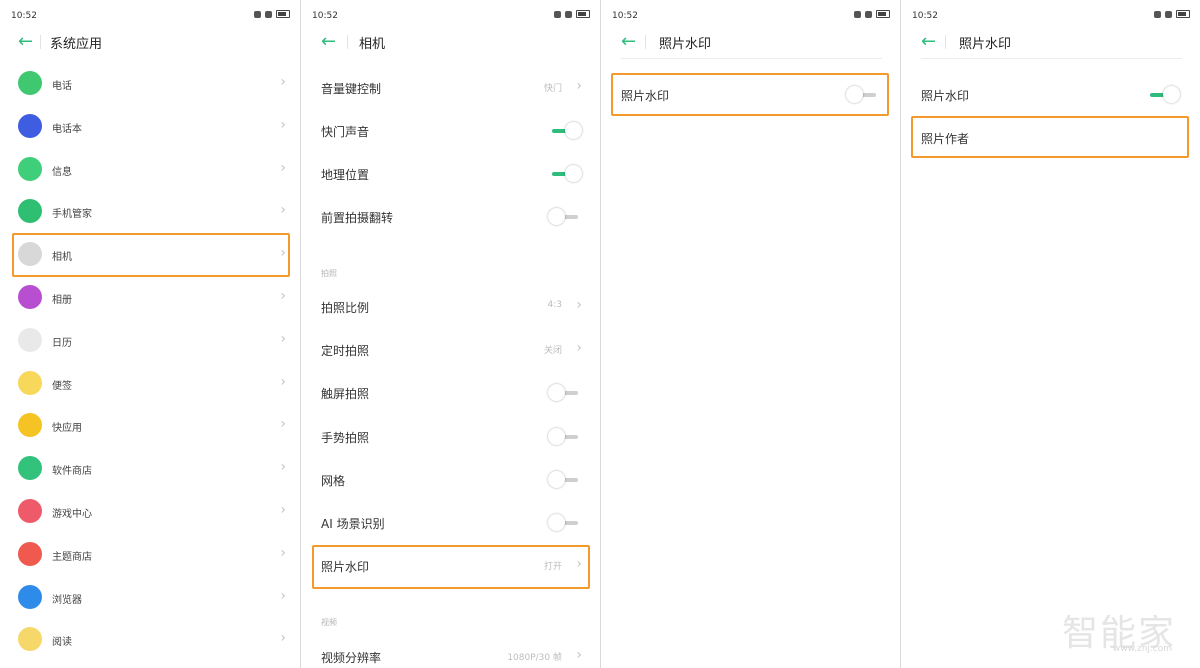 Image resolution: width=1200 pixels, height=668 pixels. What do you see at coordinates (150, 384) in the screenshot?
I see `app-row-notes: 便签 ›` at bounding box center [150, 384].